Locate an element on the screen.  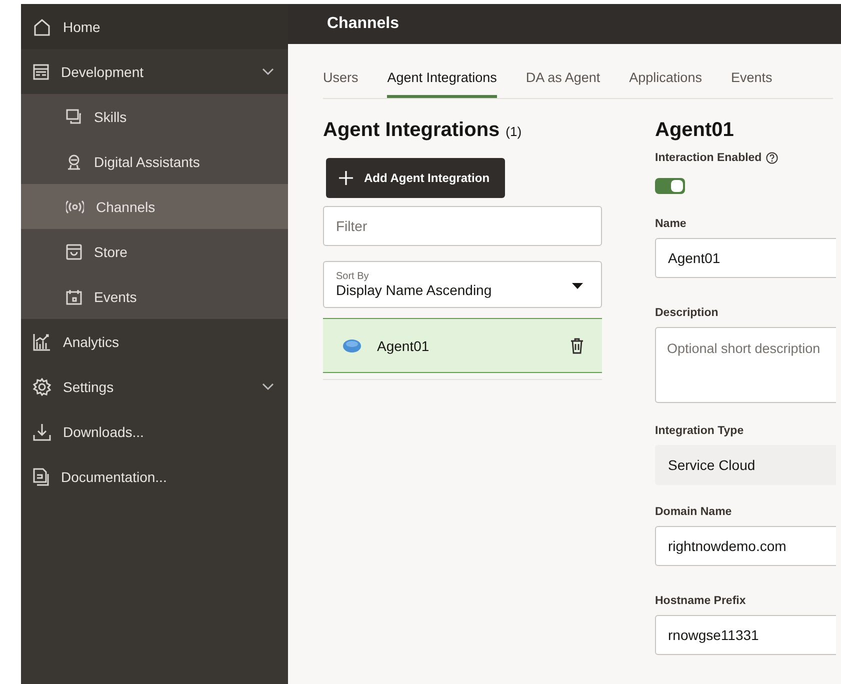
field-label: Interaction Enabled is located at coordinates (708, 158).